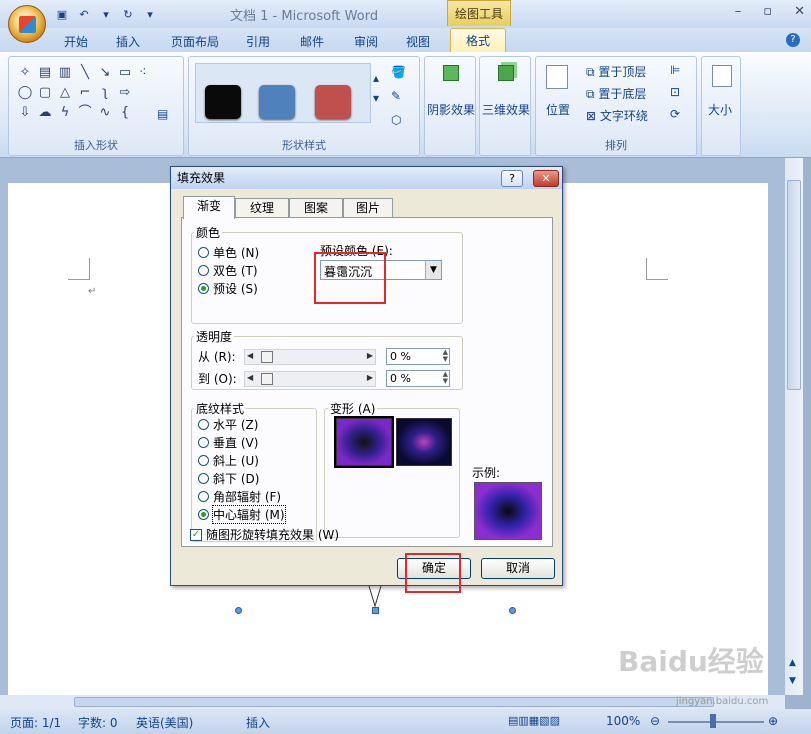 The height and width of the screenshot is (734, 811). I want to click on curve-shape-icon: ∿, so click(105, 112).